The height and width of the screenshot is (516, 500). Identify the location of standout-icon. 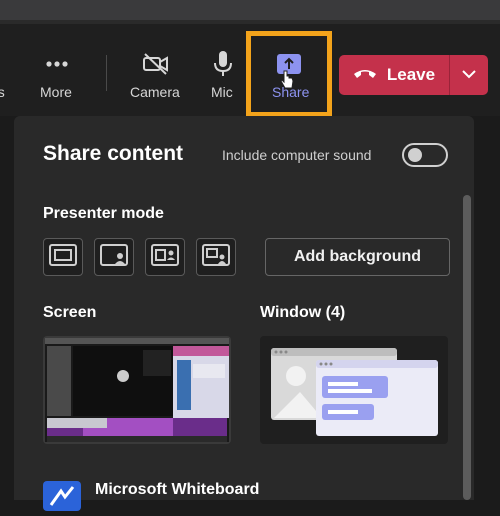
(114, 257).